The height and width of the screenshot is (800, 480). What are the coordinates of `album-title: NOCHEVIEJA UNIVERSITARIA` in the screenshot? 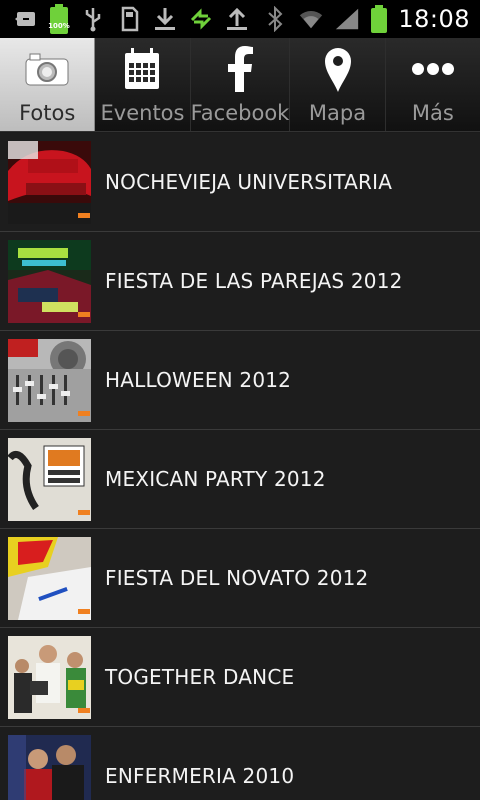 It's located at (249, 182).